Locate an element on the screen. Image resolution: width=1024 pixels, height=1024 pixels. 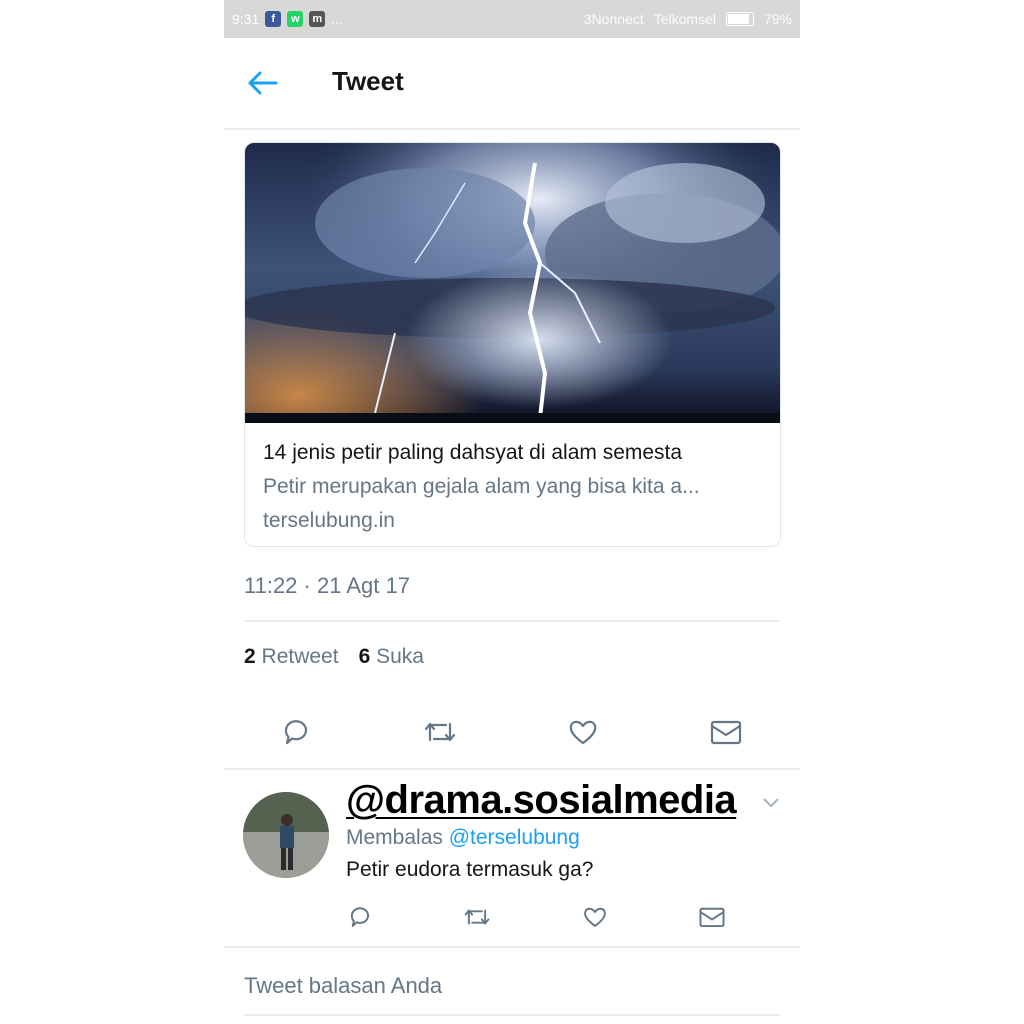
arrow-left-icon is located at coordinates (263, 83).